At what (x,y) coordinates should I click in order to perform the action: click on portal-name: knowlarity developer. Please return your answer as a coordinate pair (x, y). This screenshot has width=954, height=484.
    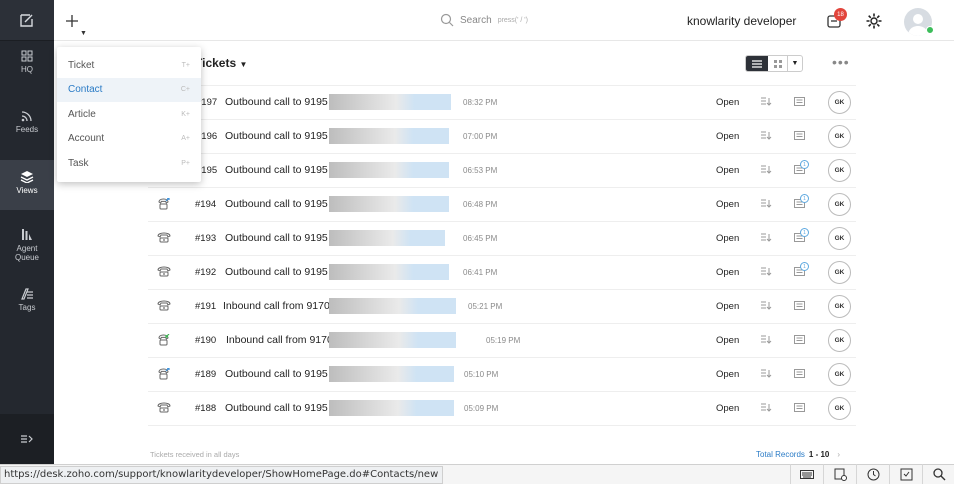
    Looking at the image, I should click on (741, 21).